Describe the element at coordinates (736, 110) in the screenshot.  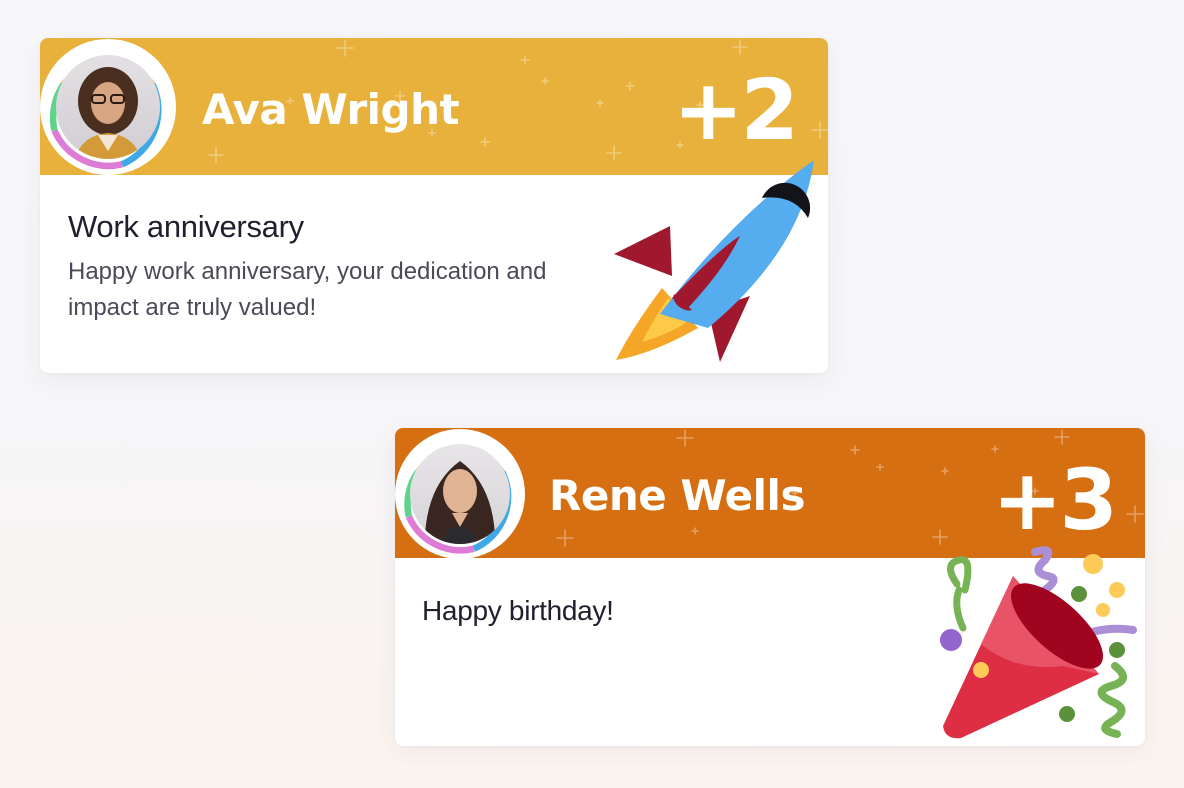
I see `reaction-count: +2` at that location.